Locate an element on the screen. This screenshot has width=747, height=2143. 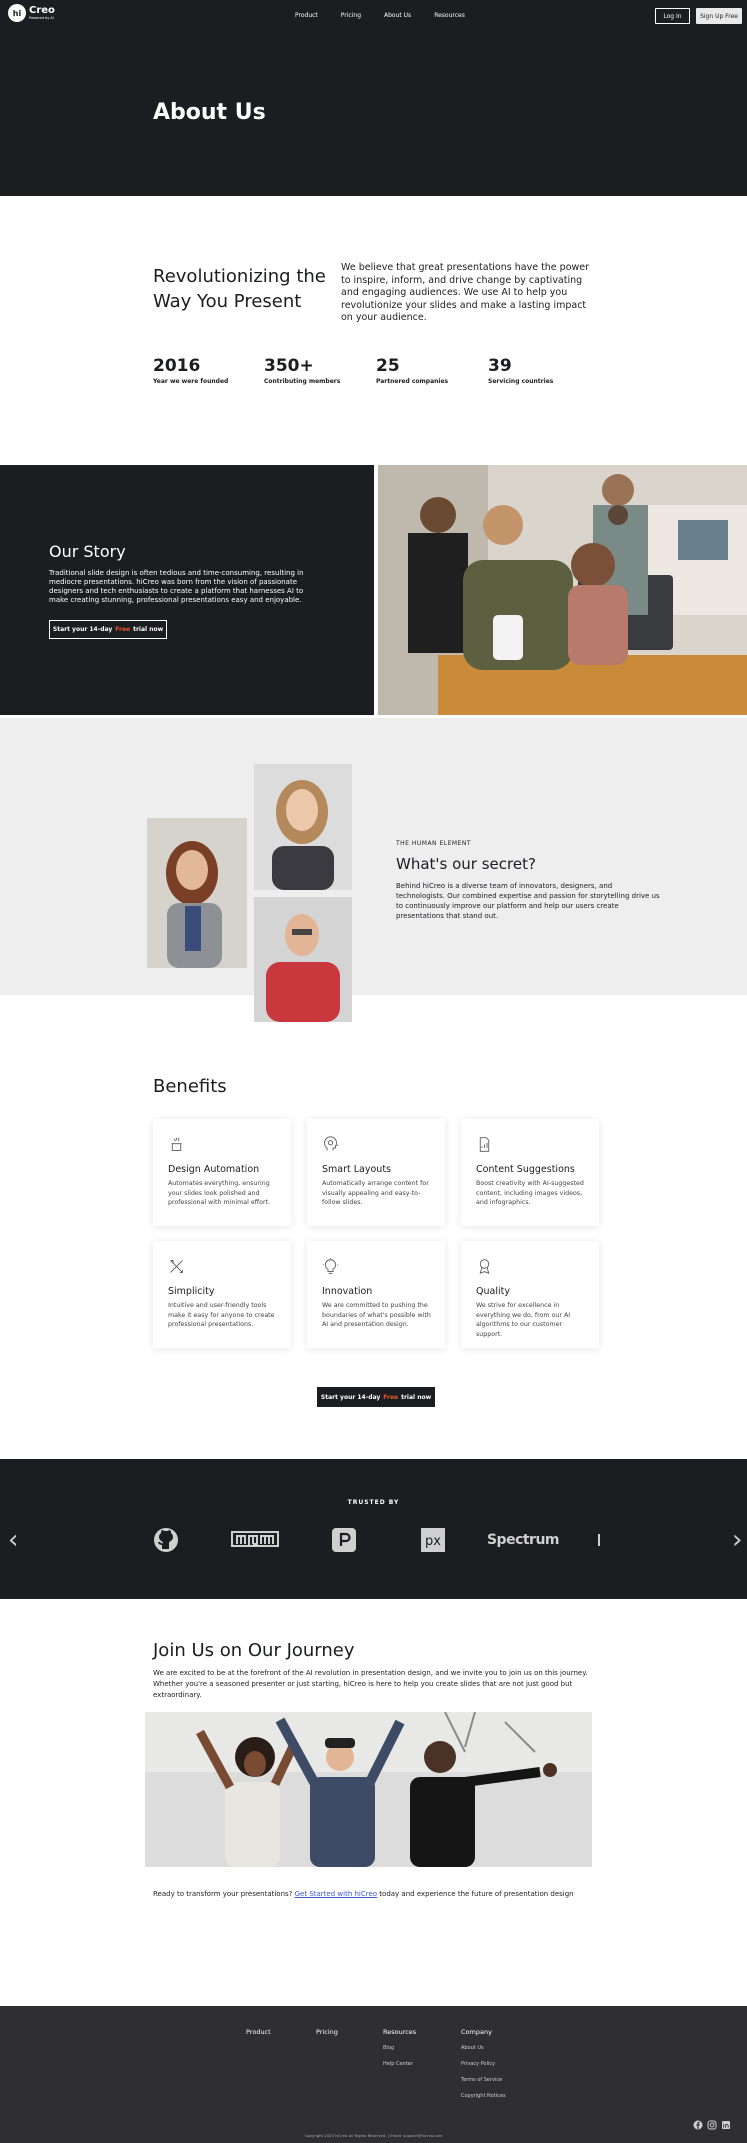
login-button: Log In is located at coordinates (672, 16).